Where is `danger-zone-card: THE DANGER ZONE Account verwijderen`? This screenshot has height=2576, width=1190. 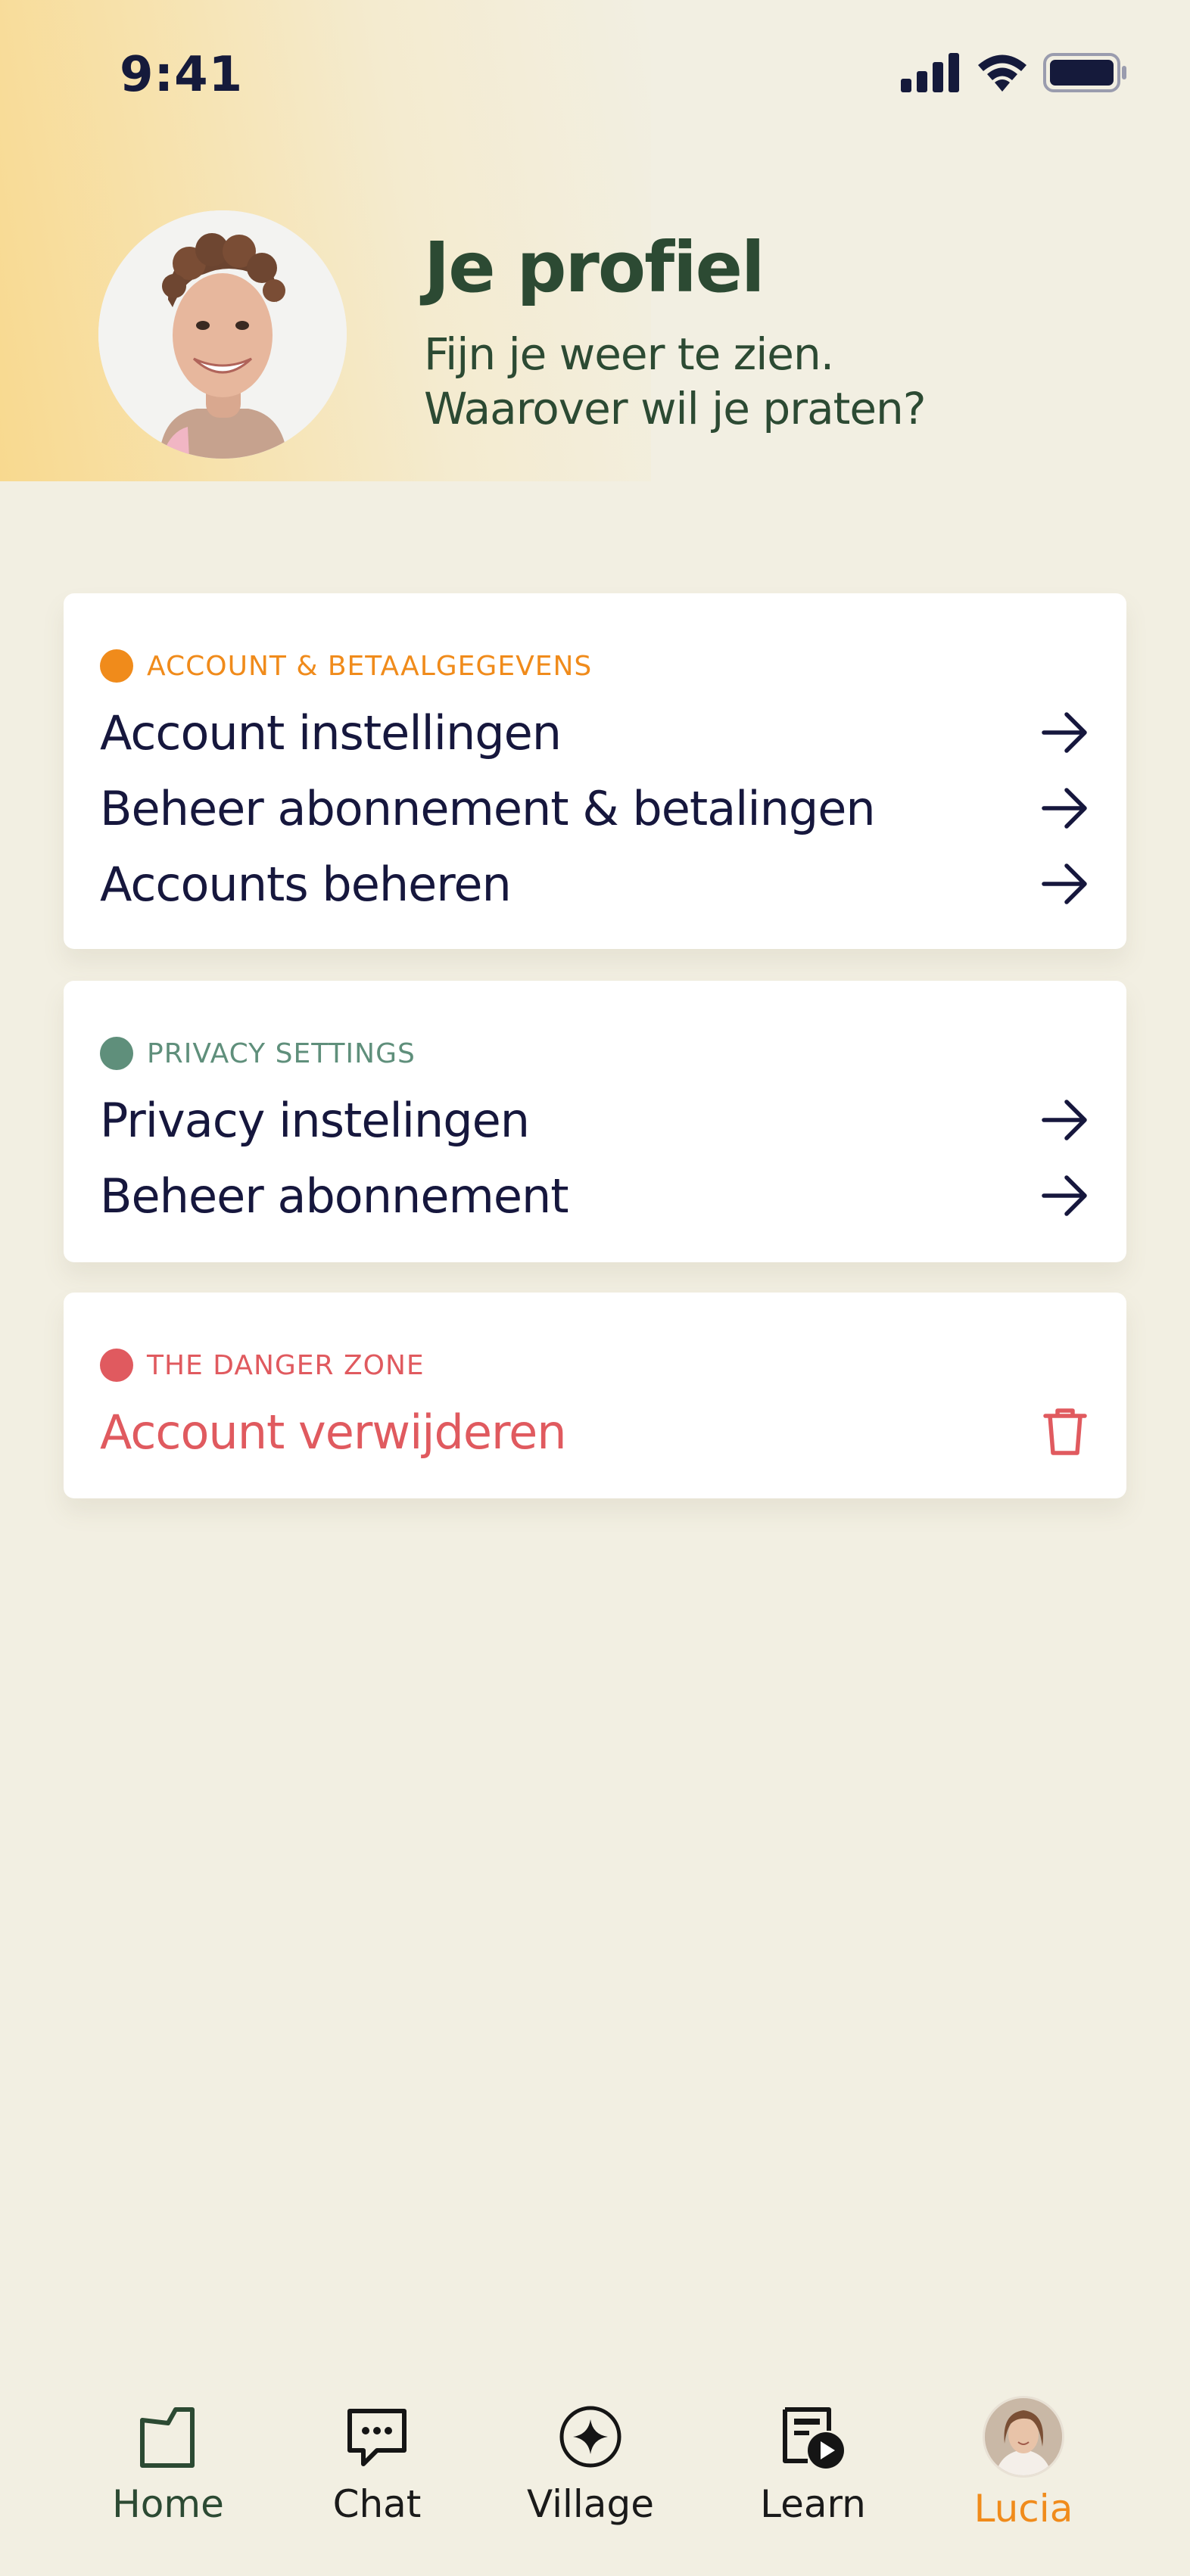 danger-zone-card: THE DANGER ZONE Account verwijderen is located at coordinates (595, 1395).